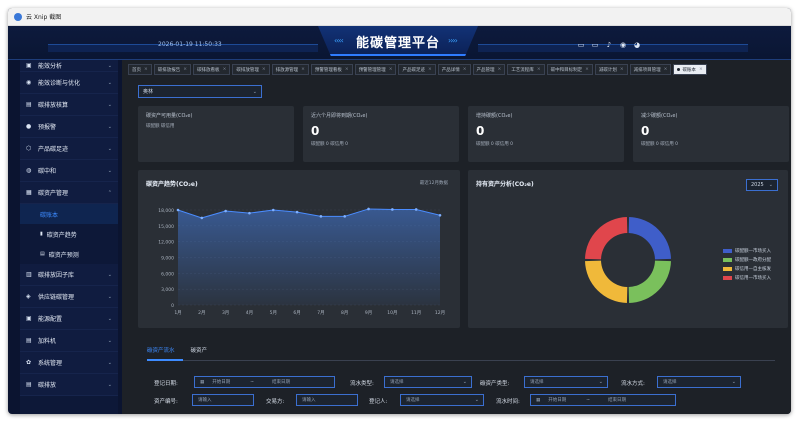 The image size is (800, 424). I want to click on registrar-select: 请选择 ⌄, so click(442, 400).